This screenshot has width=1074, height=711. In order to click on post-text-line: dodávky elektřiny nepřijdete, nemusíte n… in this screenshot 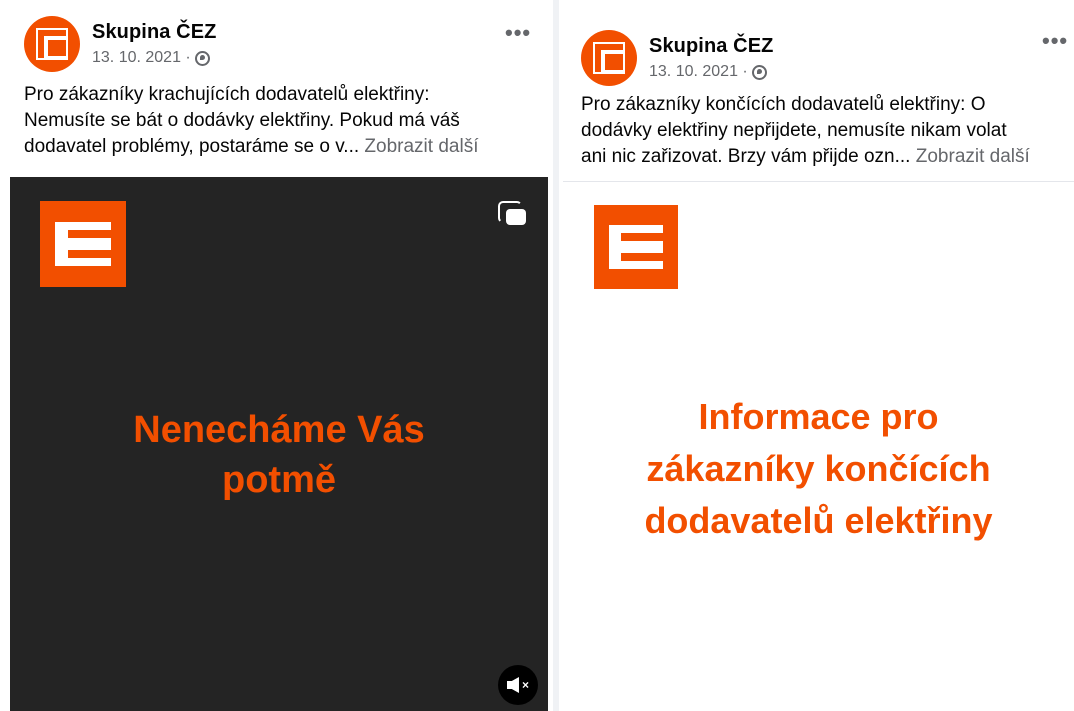, I will do `click(794, 130)`.